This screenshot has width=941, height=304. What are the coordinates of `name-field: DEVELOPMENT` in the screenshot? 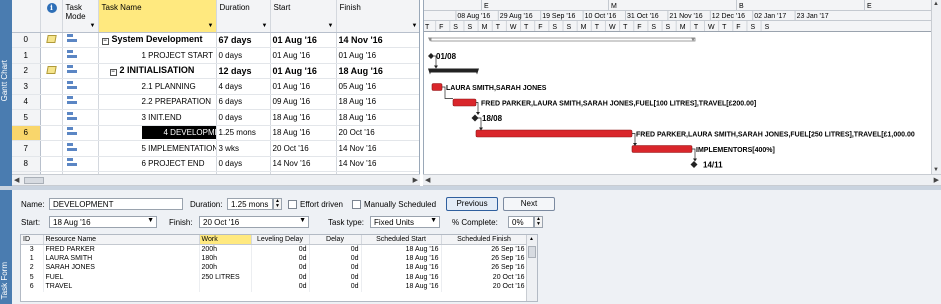 It's located at (116, 204).